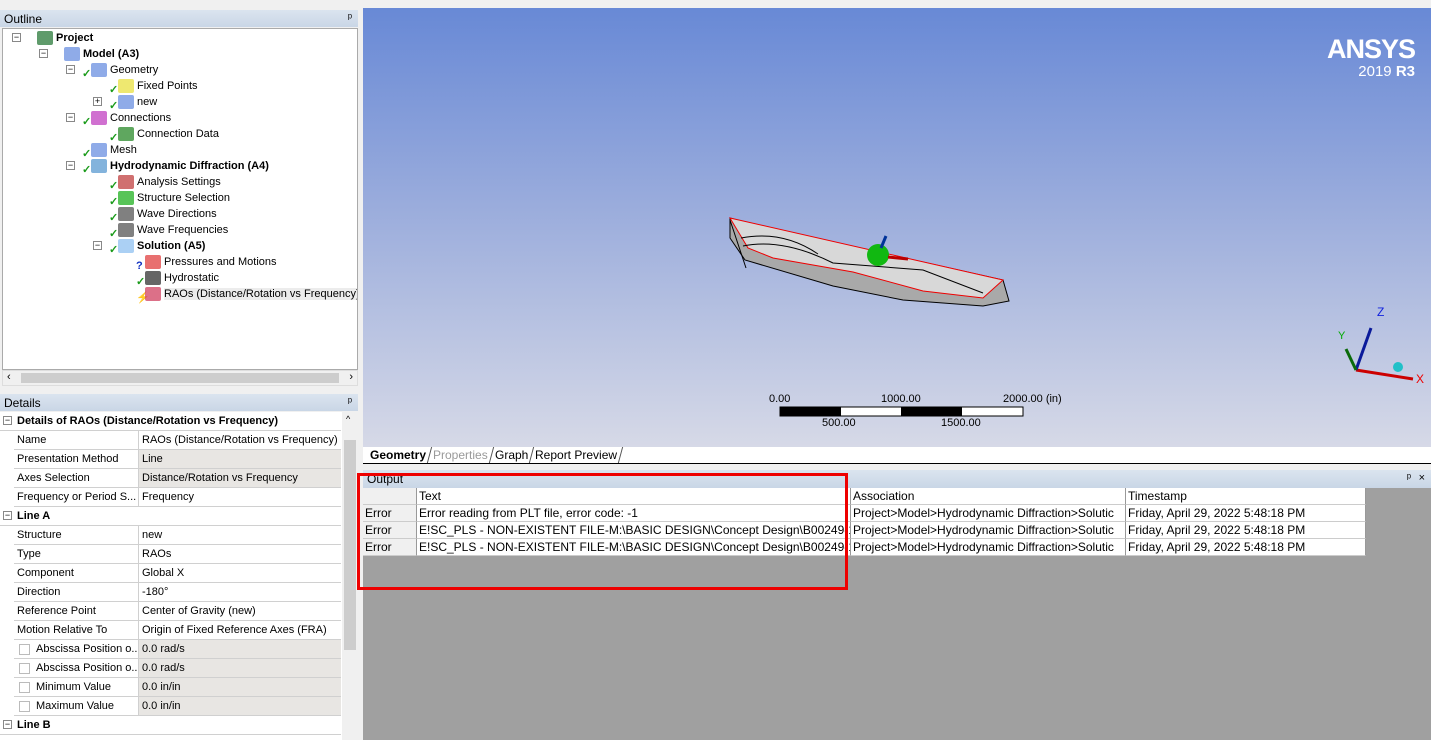 Image resolution: width=1431 pixels, height=740 pixels. Describe the element at coordinates (9, 377) in the screenshot. I see `scroll-left-icon: ‹` at that location.